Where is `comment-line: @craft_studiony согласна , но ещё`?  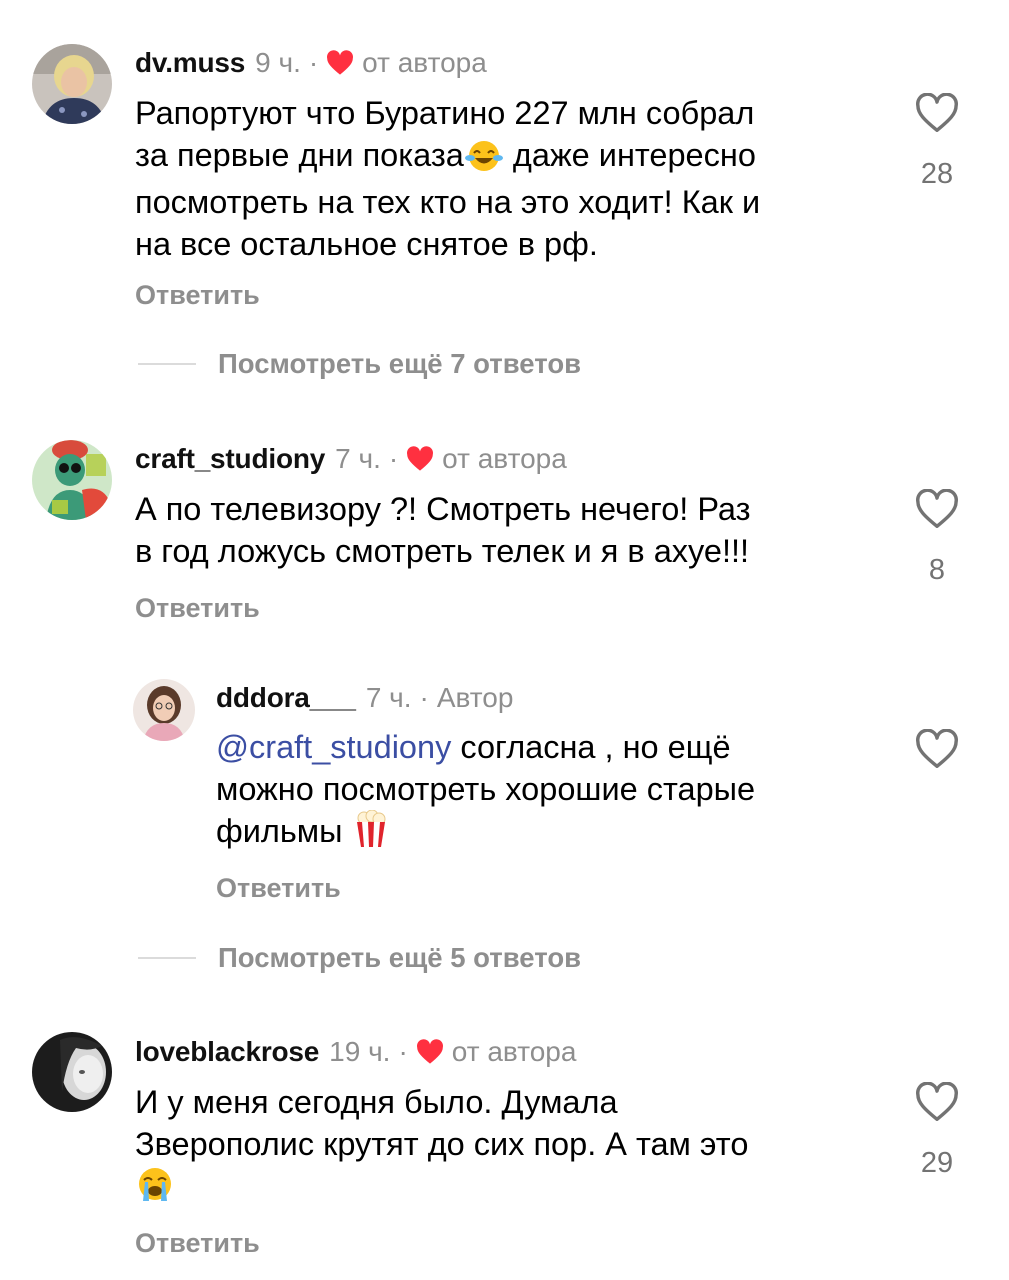 comment-line: @craft_studiony согласна , но ещё is located at coordinates (556, 748).